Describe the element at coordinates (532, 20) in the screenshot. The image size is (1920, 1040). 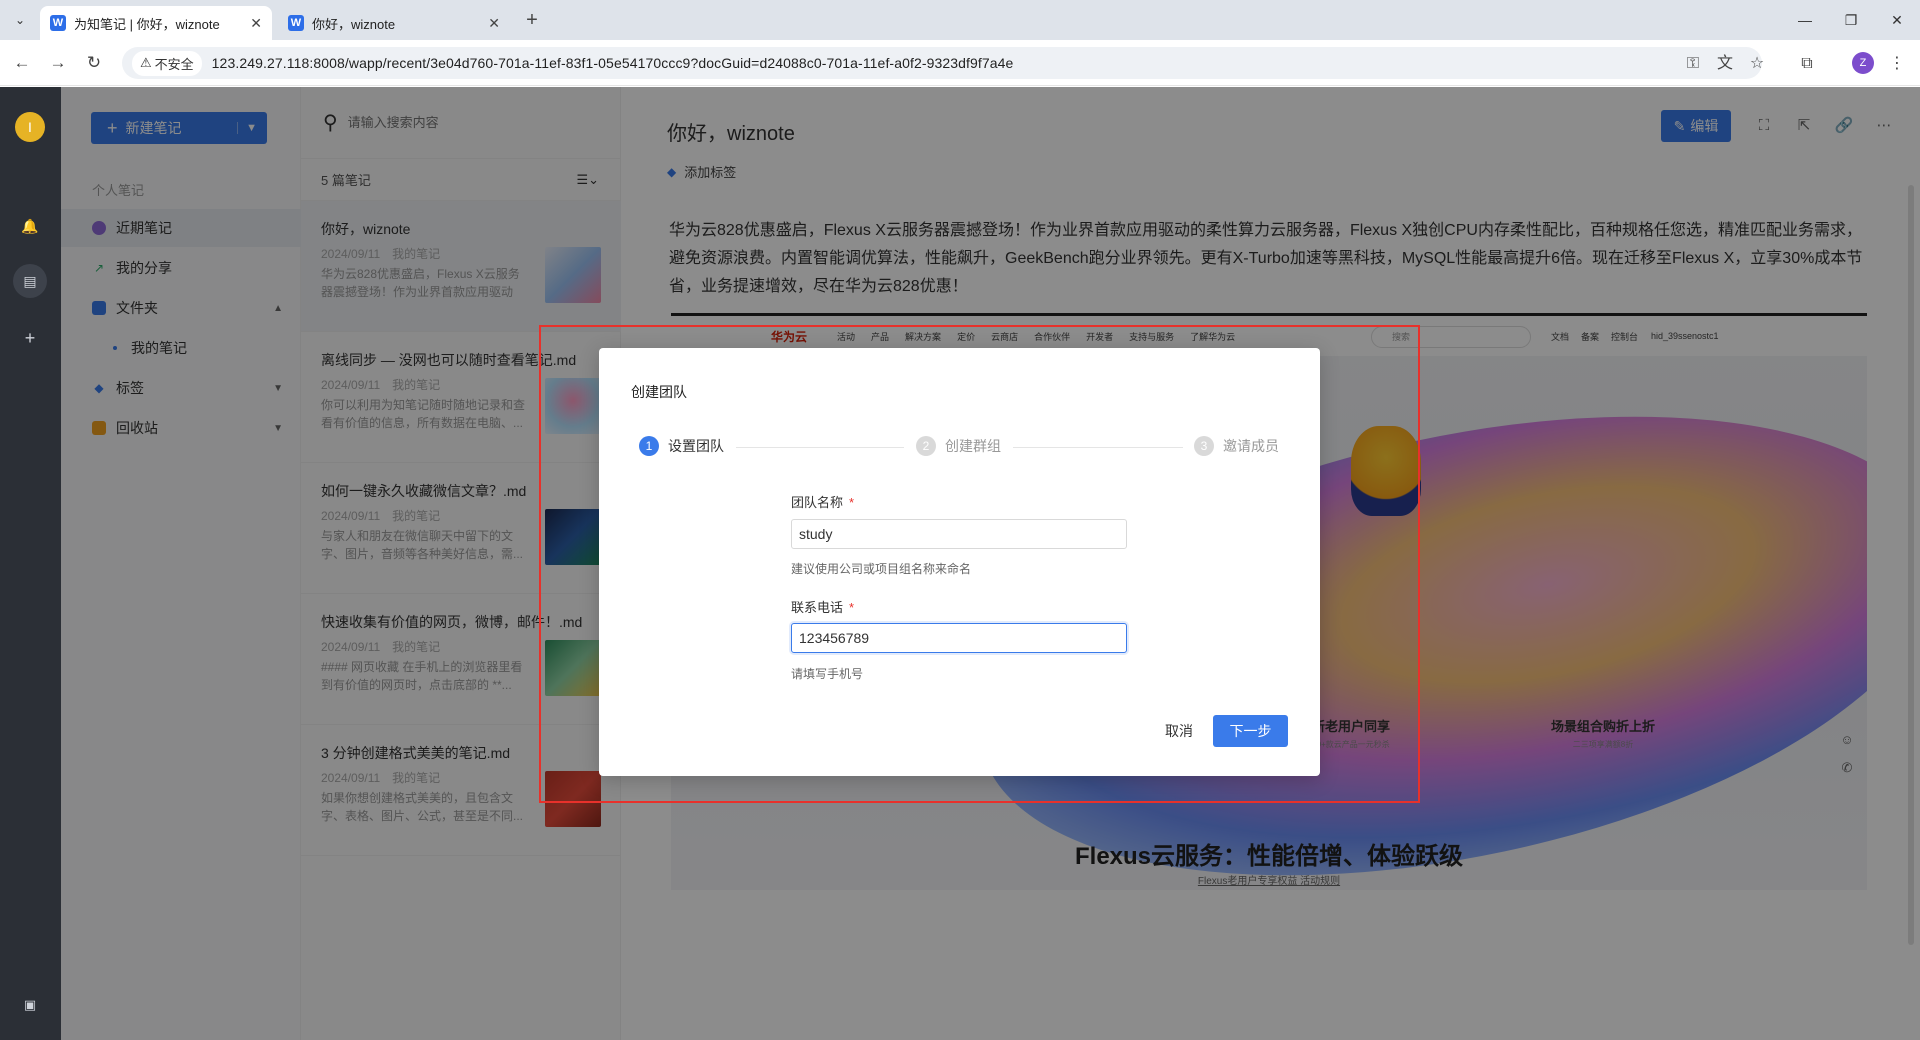
I see `new-tab-plus-icon: +` at that location.